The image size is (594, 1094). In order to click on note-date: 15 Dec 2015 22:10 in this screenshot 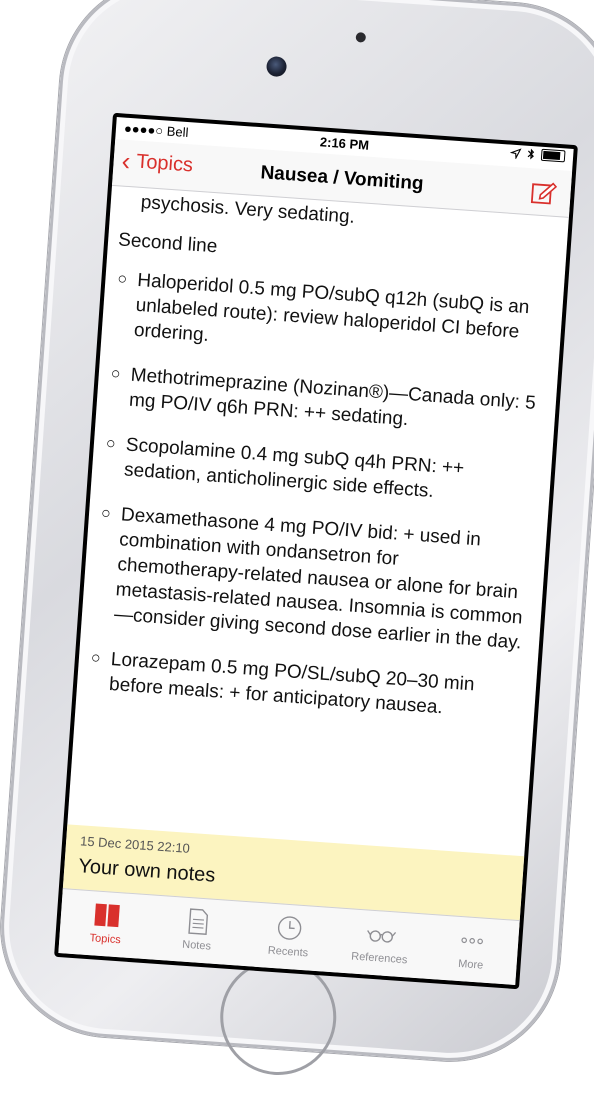, I will do `click(135, 844)`.